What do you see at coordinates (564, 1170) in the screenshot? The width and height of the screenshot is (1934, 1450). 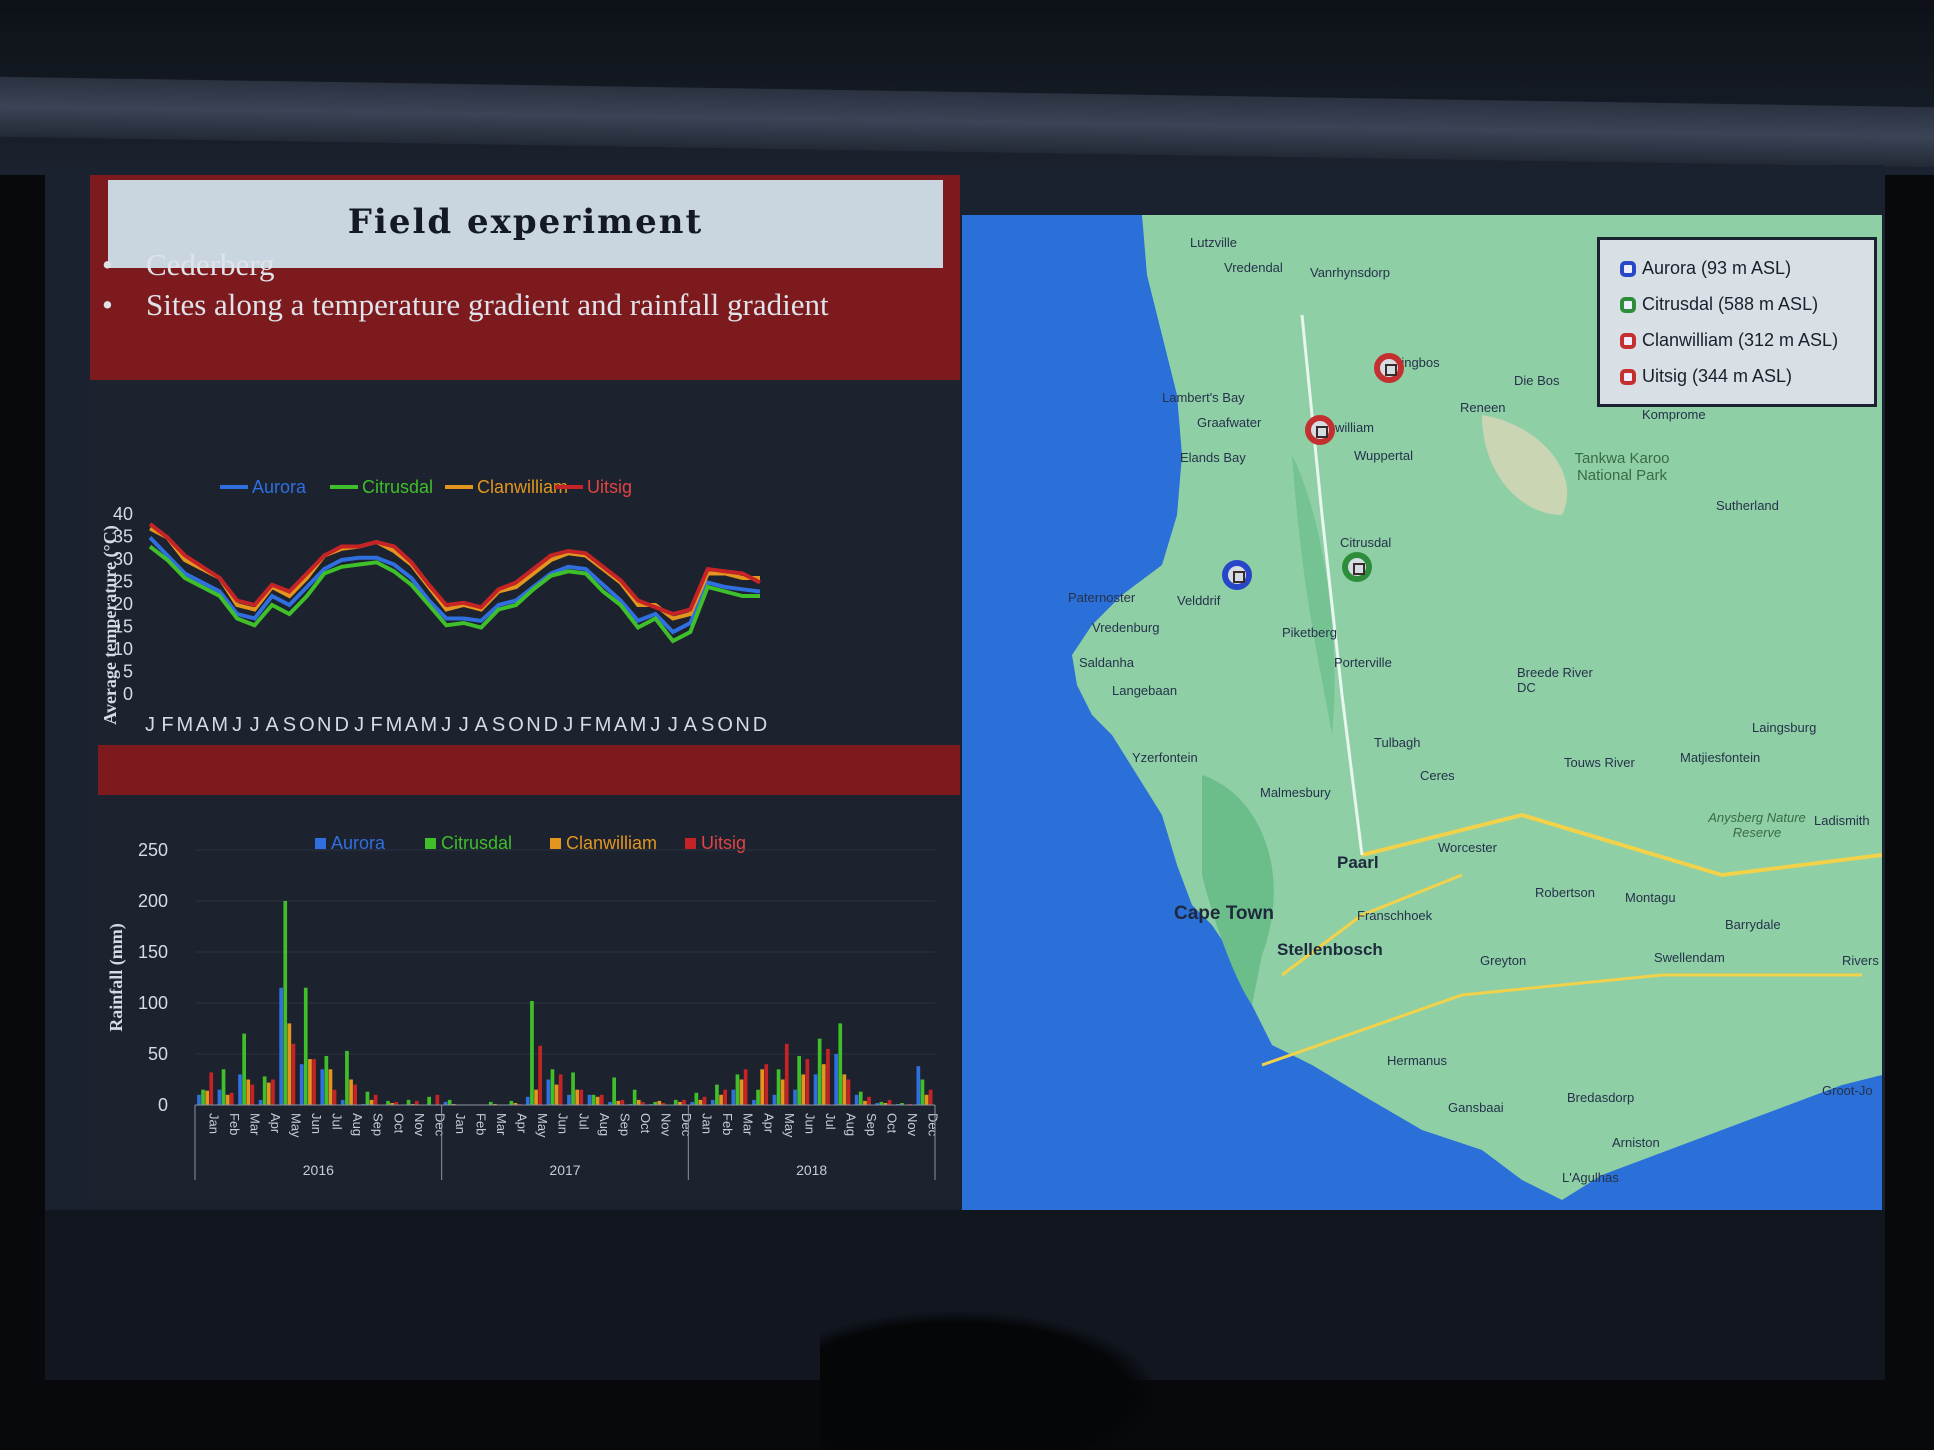 I see `year-label: 2017` at bounding box center [564, 1170].